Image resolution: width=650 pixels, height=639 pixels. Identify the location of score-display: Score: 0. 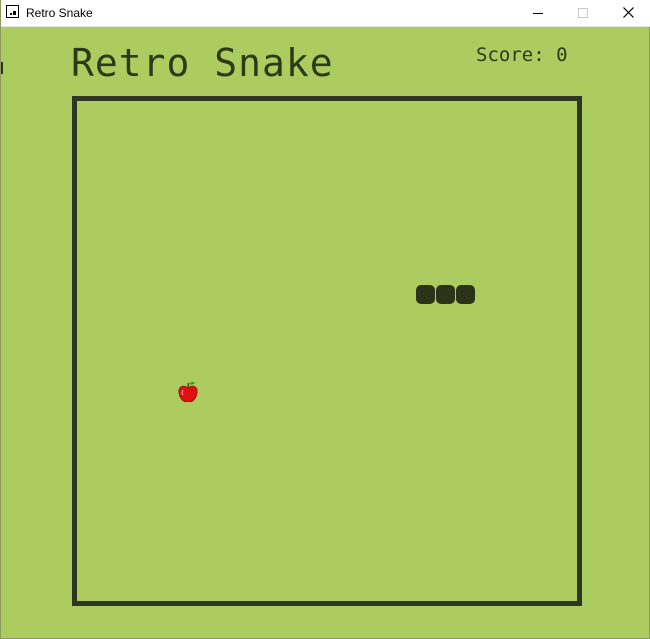
(522, 55).